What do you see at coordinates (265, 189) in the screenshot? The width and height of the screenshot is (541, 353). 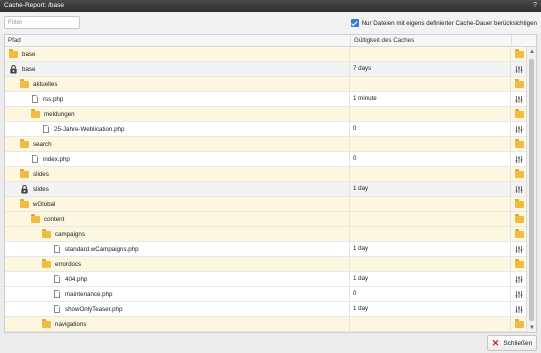 I see `table-row: slides 1 day` at bounding box center [265, 189].